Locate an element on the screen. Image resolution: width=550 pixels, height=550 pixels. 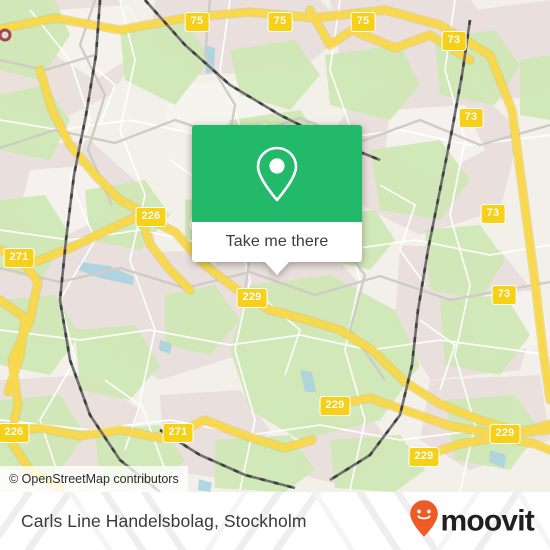
moovit-logo: moovit is located at coordinates (472, 521).